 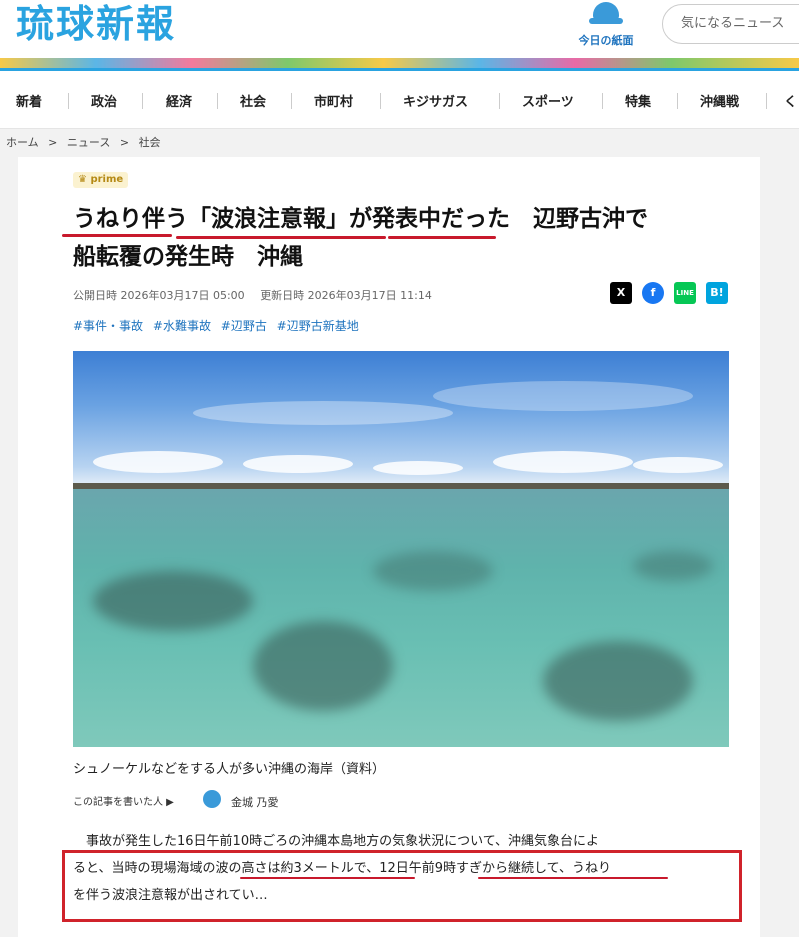 I want to click on nav-item-municipalities: 市町村, so click(x=333, y=100).